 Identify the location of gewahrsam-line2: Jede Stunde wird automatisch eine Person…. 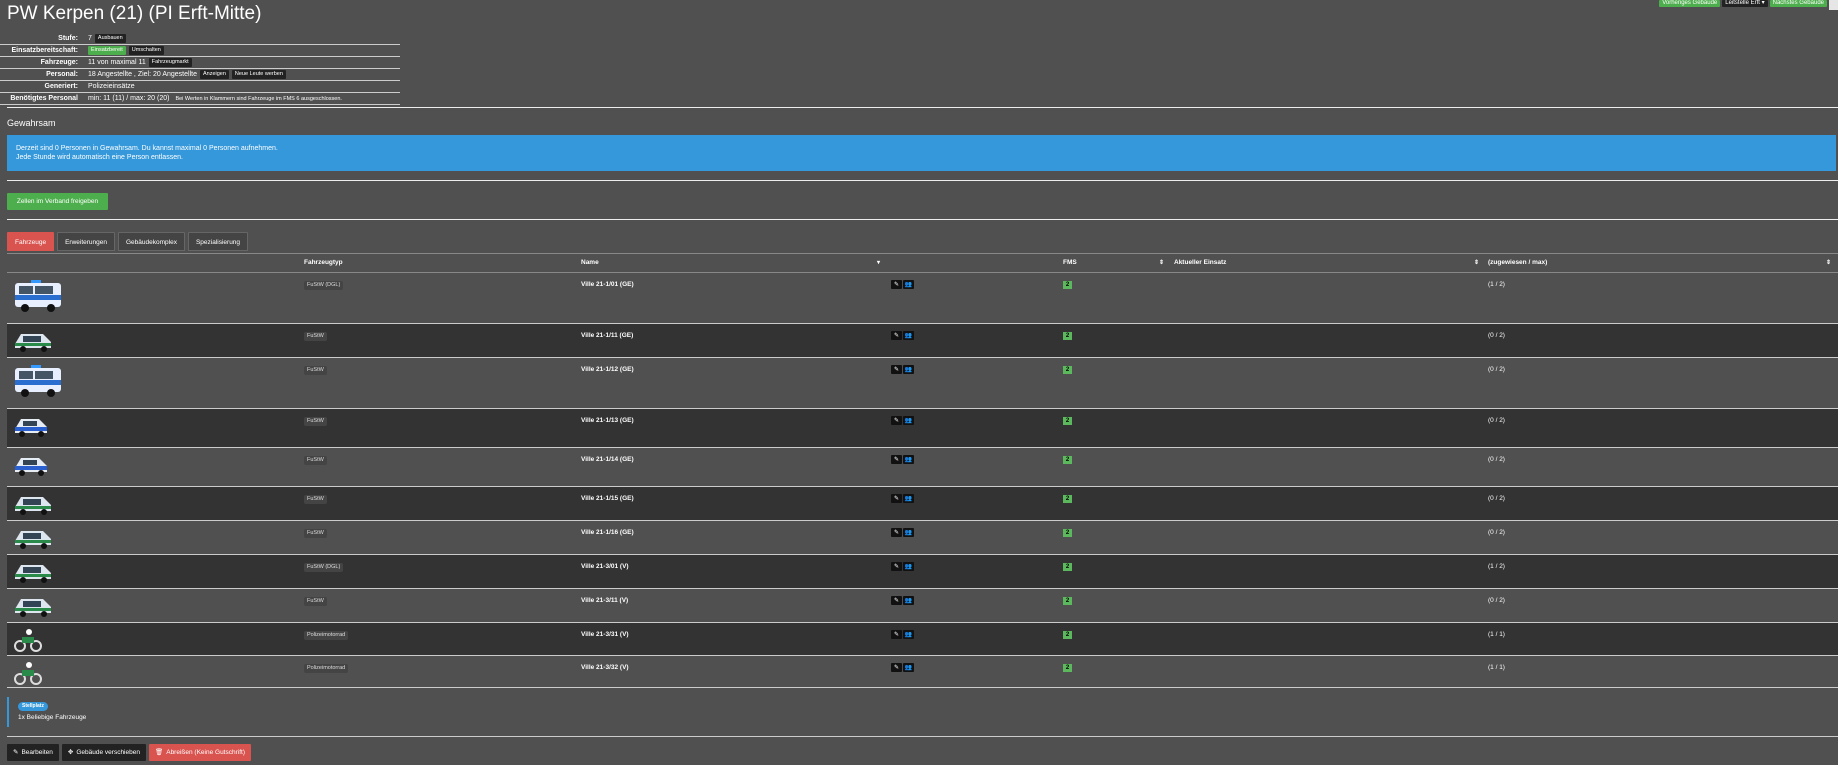
(99, 157).